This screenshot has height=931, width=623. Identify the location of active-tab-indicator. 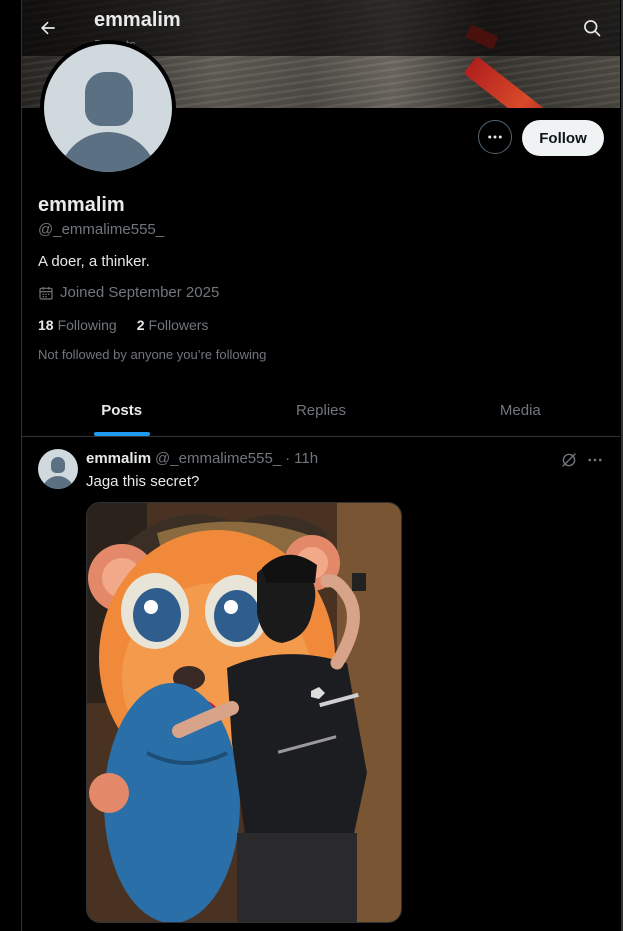
(121, 434).